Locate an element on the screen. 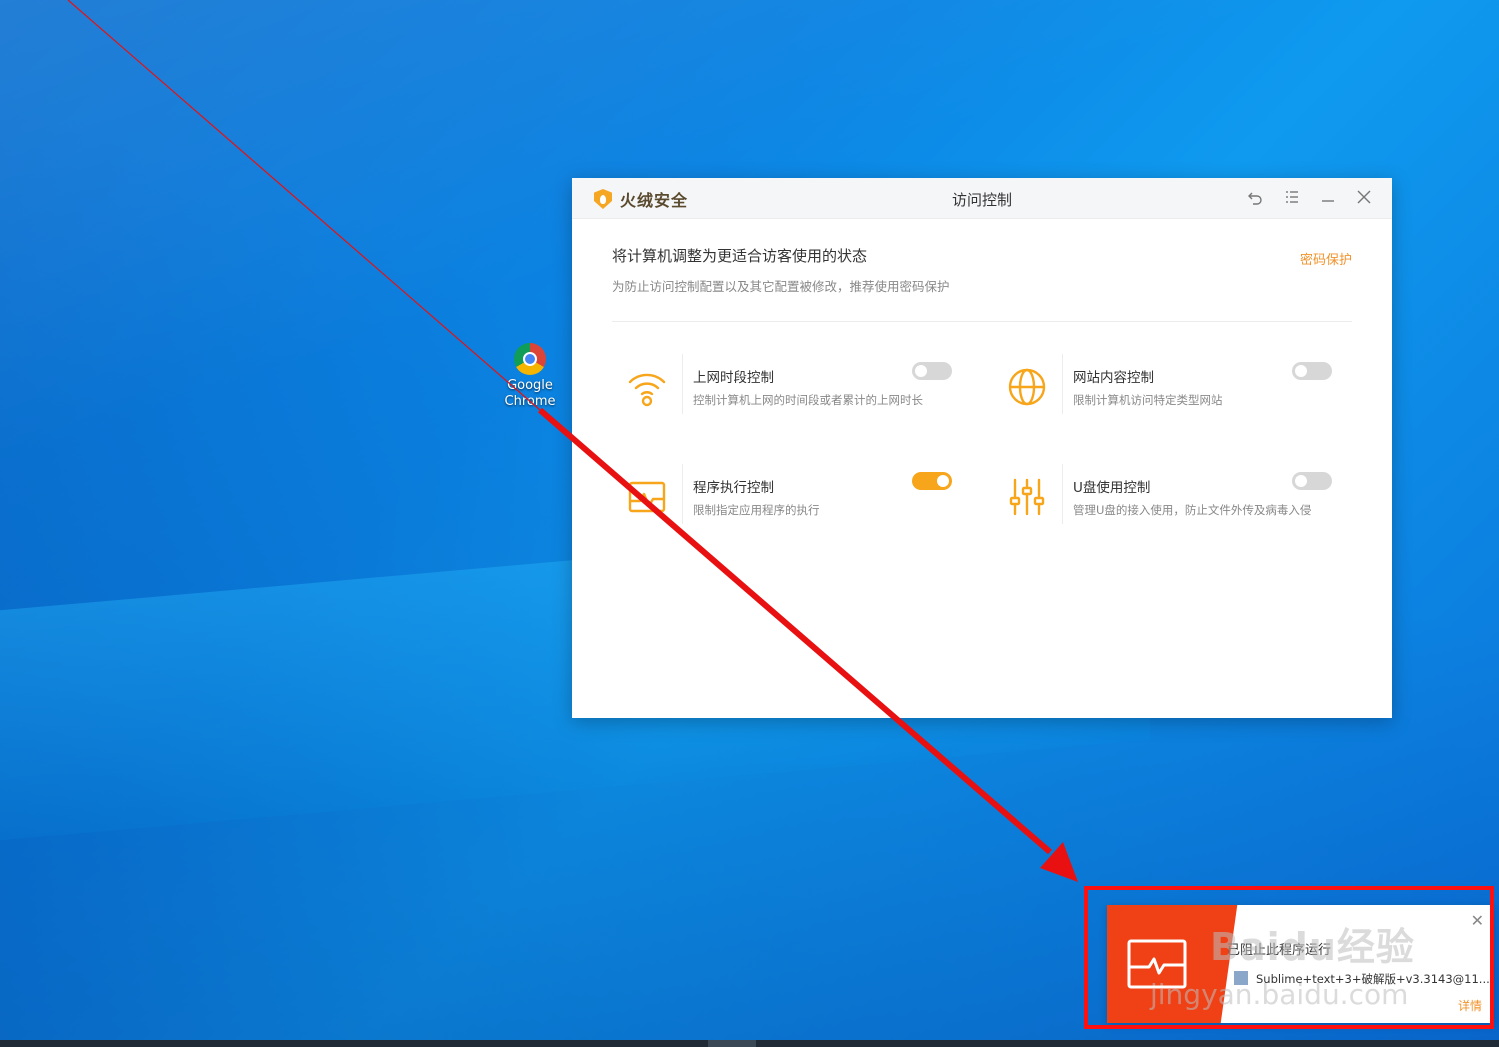 Image resolution: width=1499 pixels, height=1047 pixels. feature-desc: 控制计算机上网的时间段或者累计的上网时长 is located at coordinates (808, 400).